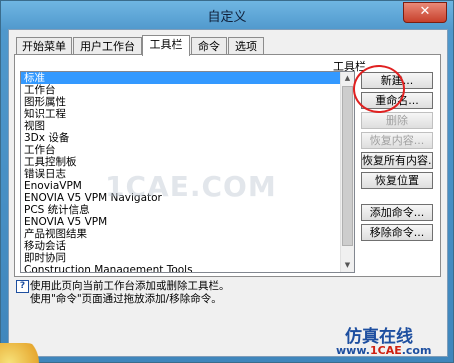 The height and width of the screenshot is (363, 454). I want to click on title-bar: 自定义 ✕, so click(227, 15).